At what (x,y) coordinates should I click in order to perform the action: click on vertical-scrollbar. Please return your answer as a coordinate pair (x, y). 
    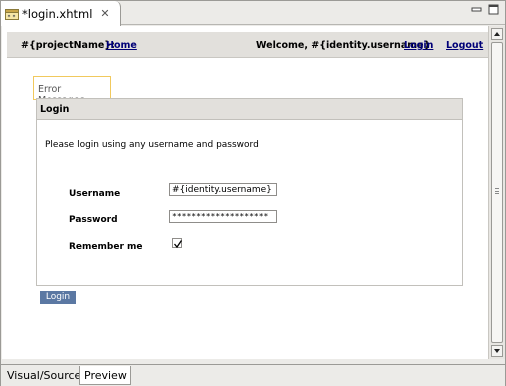
    Looking at the image, I should click on (496, 192).